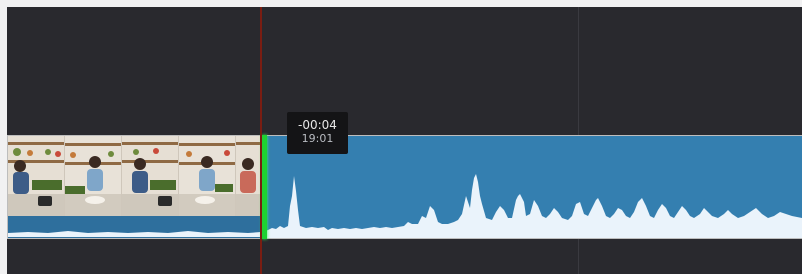 The height and width of the screenshot is (274, 802). I want to click on trim-offset-label: -00:04, so click(317, 125).